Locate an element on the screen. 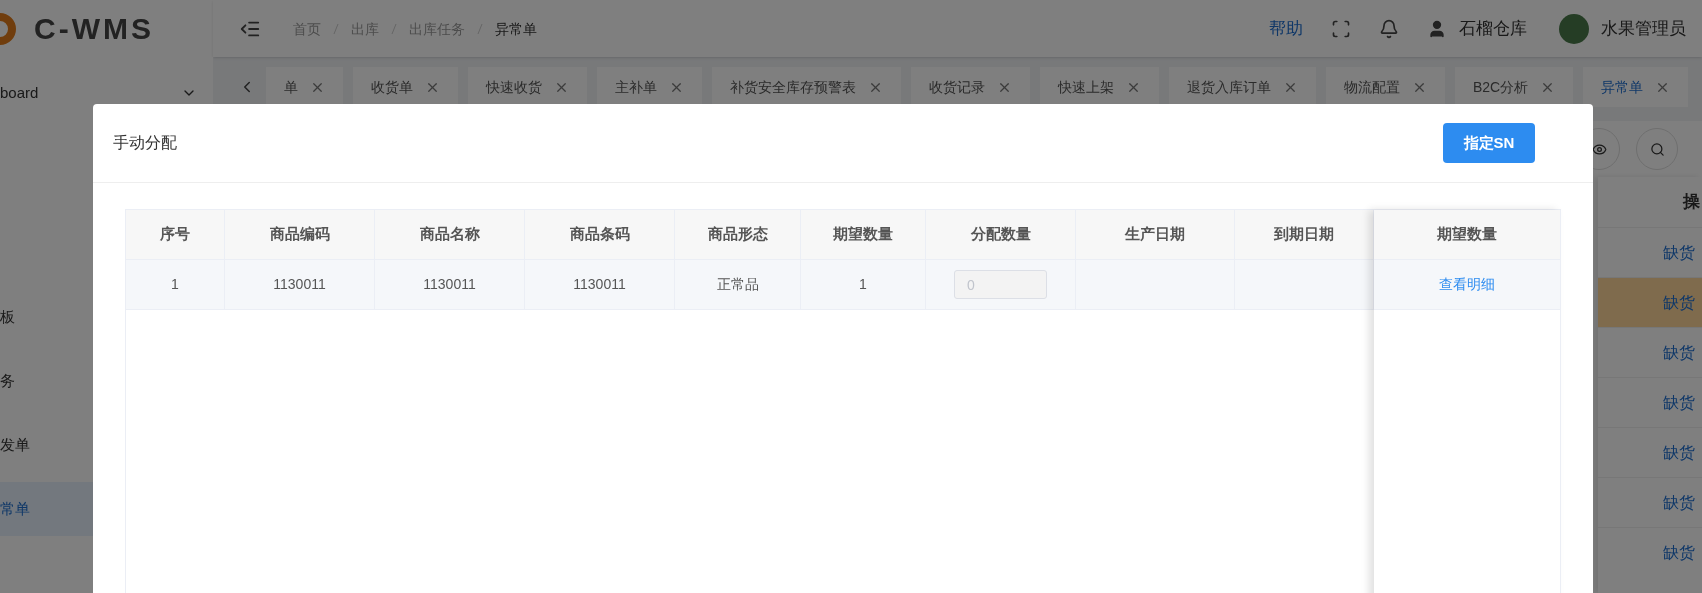 The height and width of the screenshot is (593, 1702). column-header: 商品形态 is located at coordinates (738, 234).